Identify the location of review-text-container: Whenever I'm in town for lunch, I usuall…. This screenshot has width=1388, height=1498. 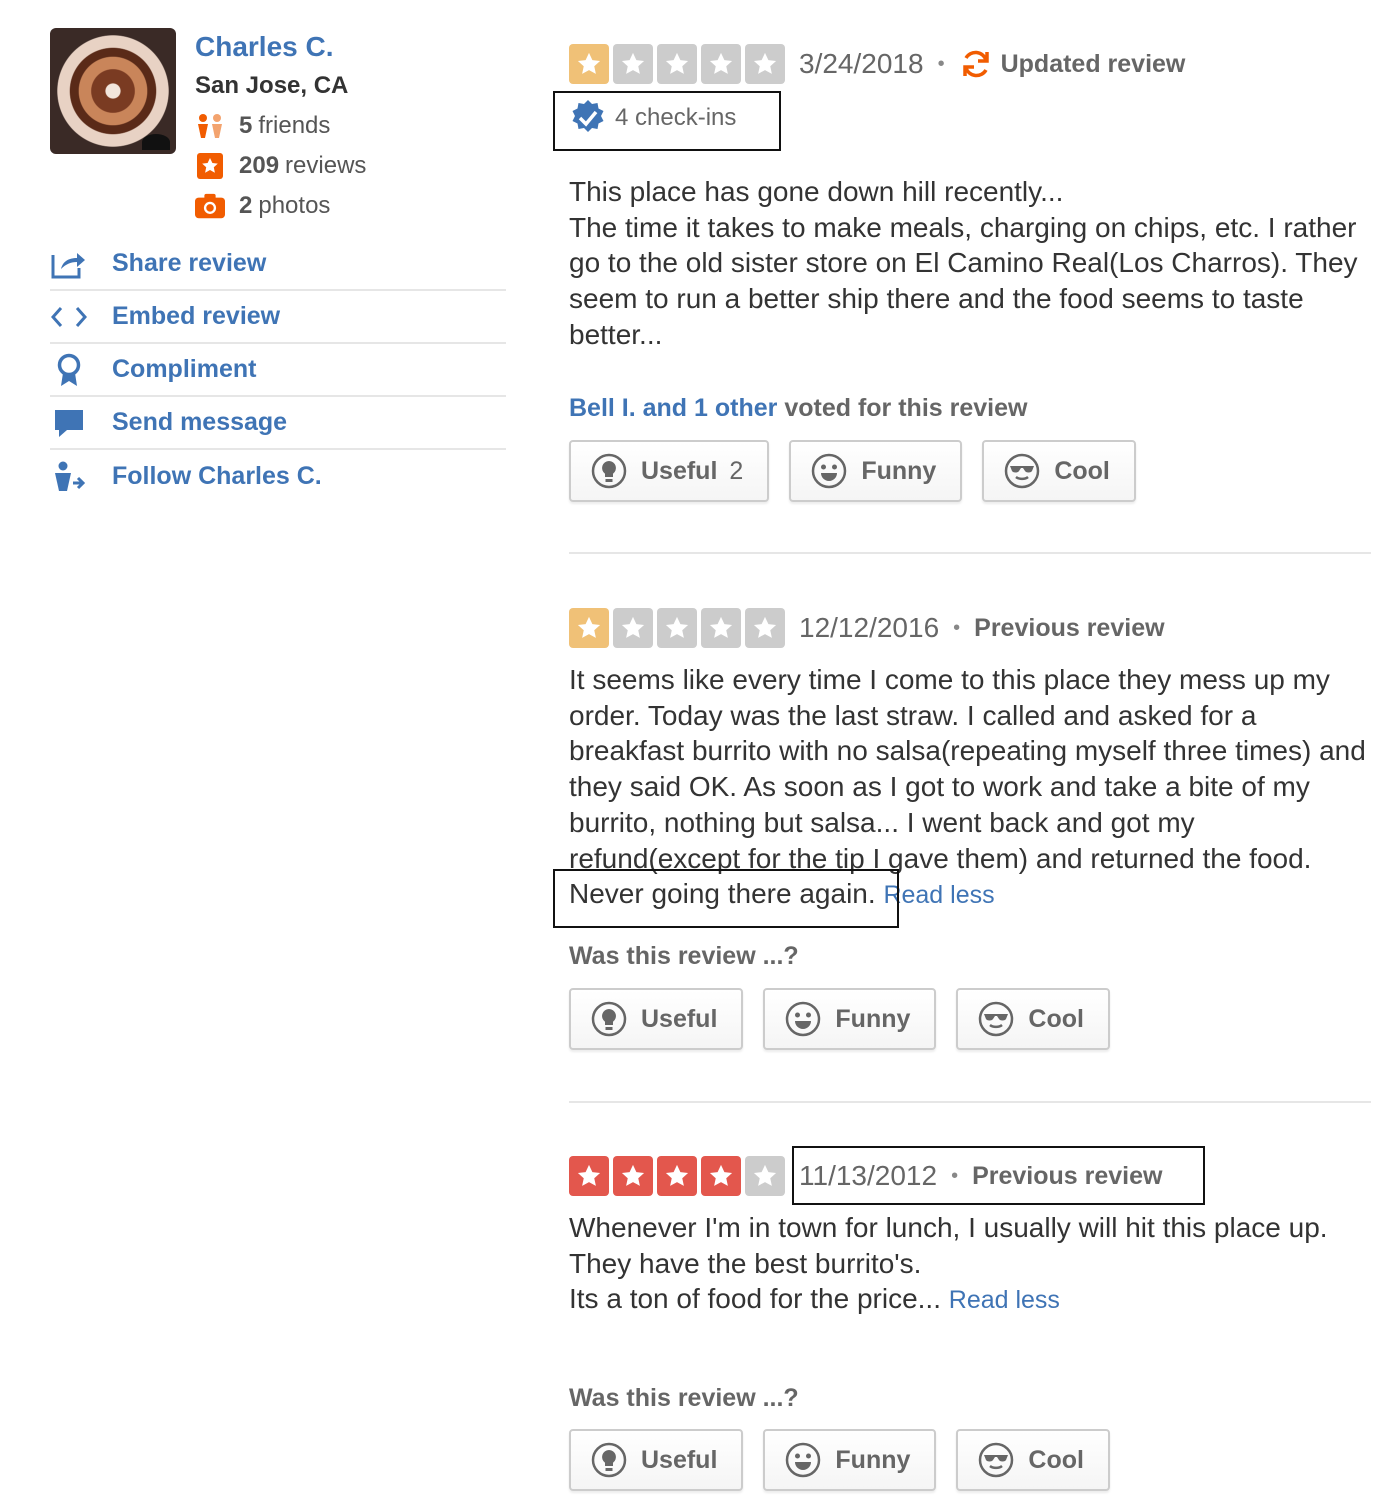
(970, 1264).